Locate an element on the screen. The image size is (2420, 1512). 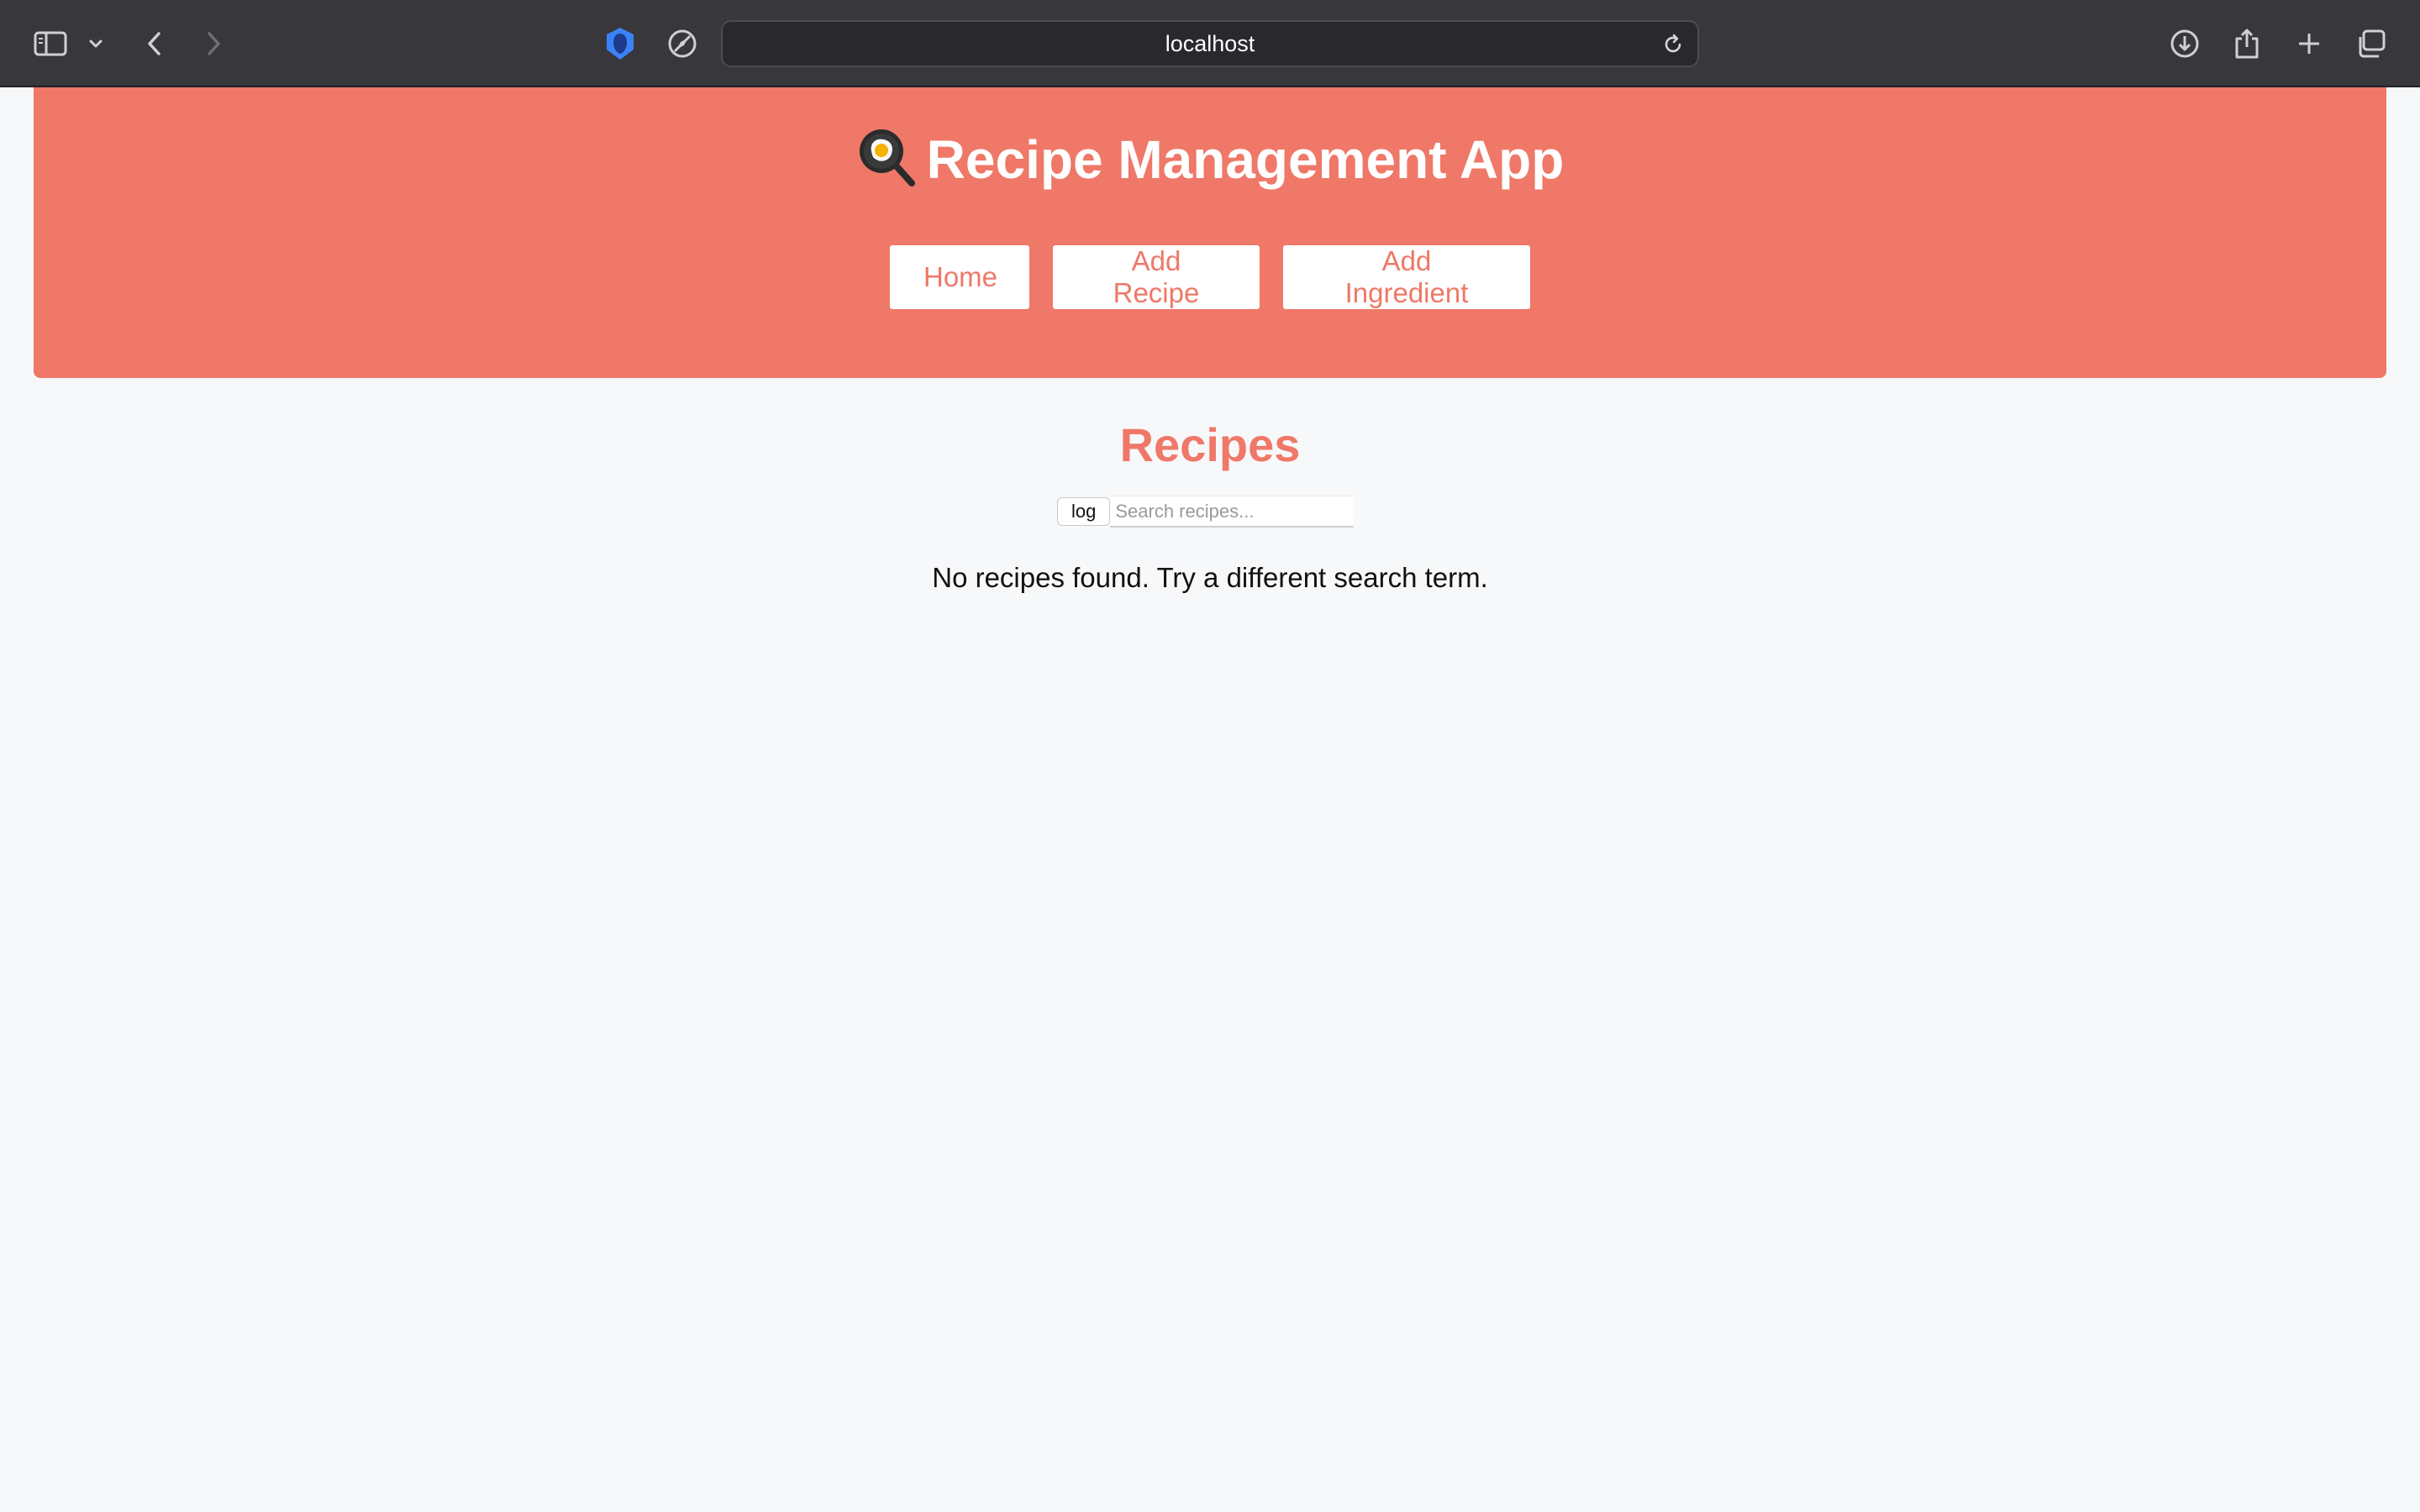
privacy-extension-button is located at coordinates (620, 44).